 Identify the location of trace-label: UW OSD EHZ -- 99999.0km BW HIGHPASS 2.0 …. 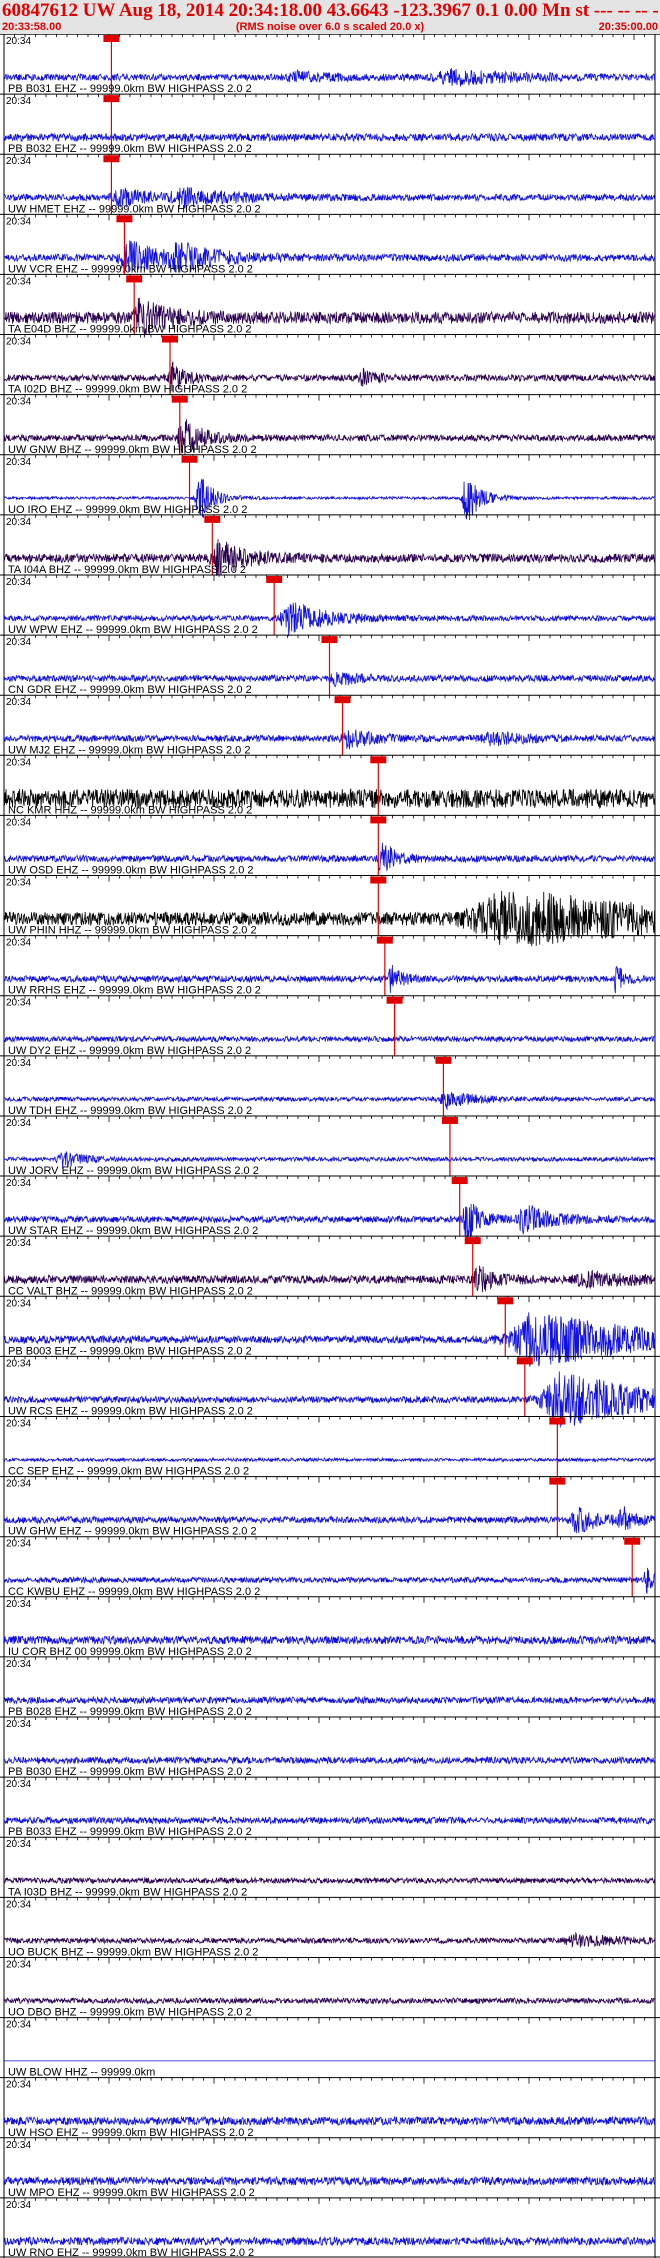
(131, 871).